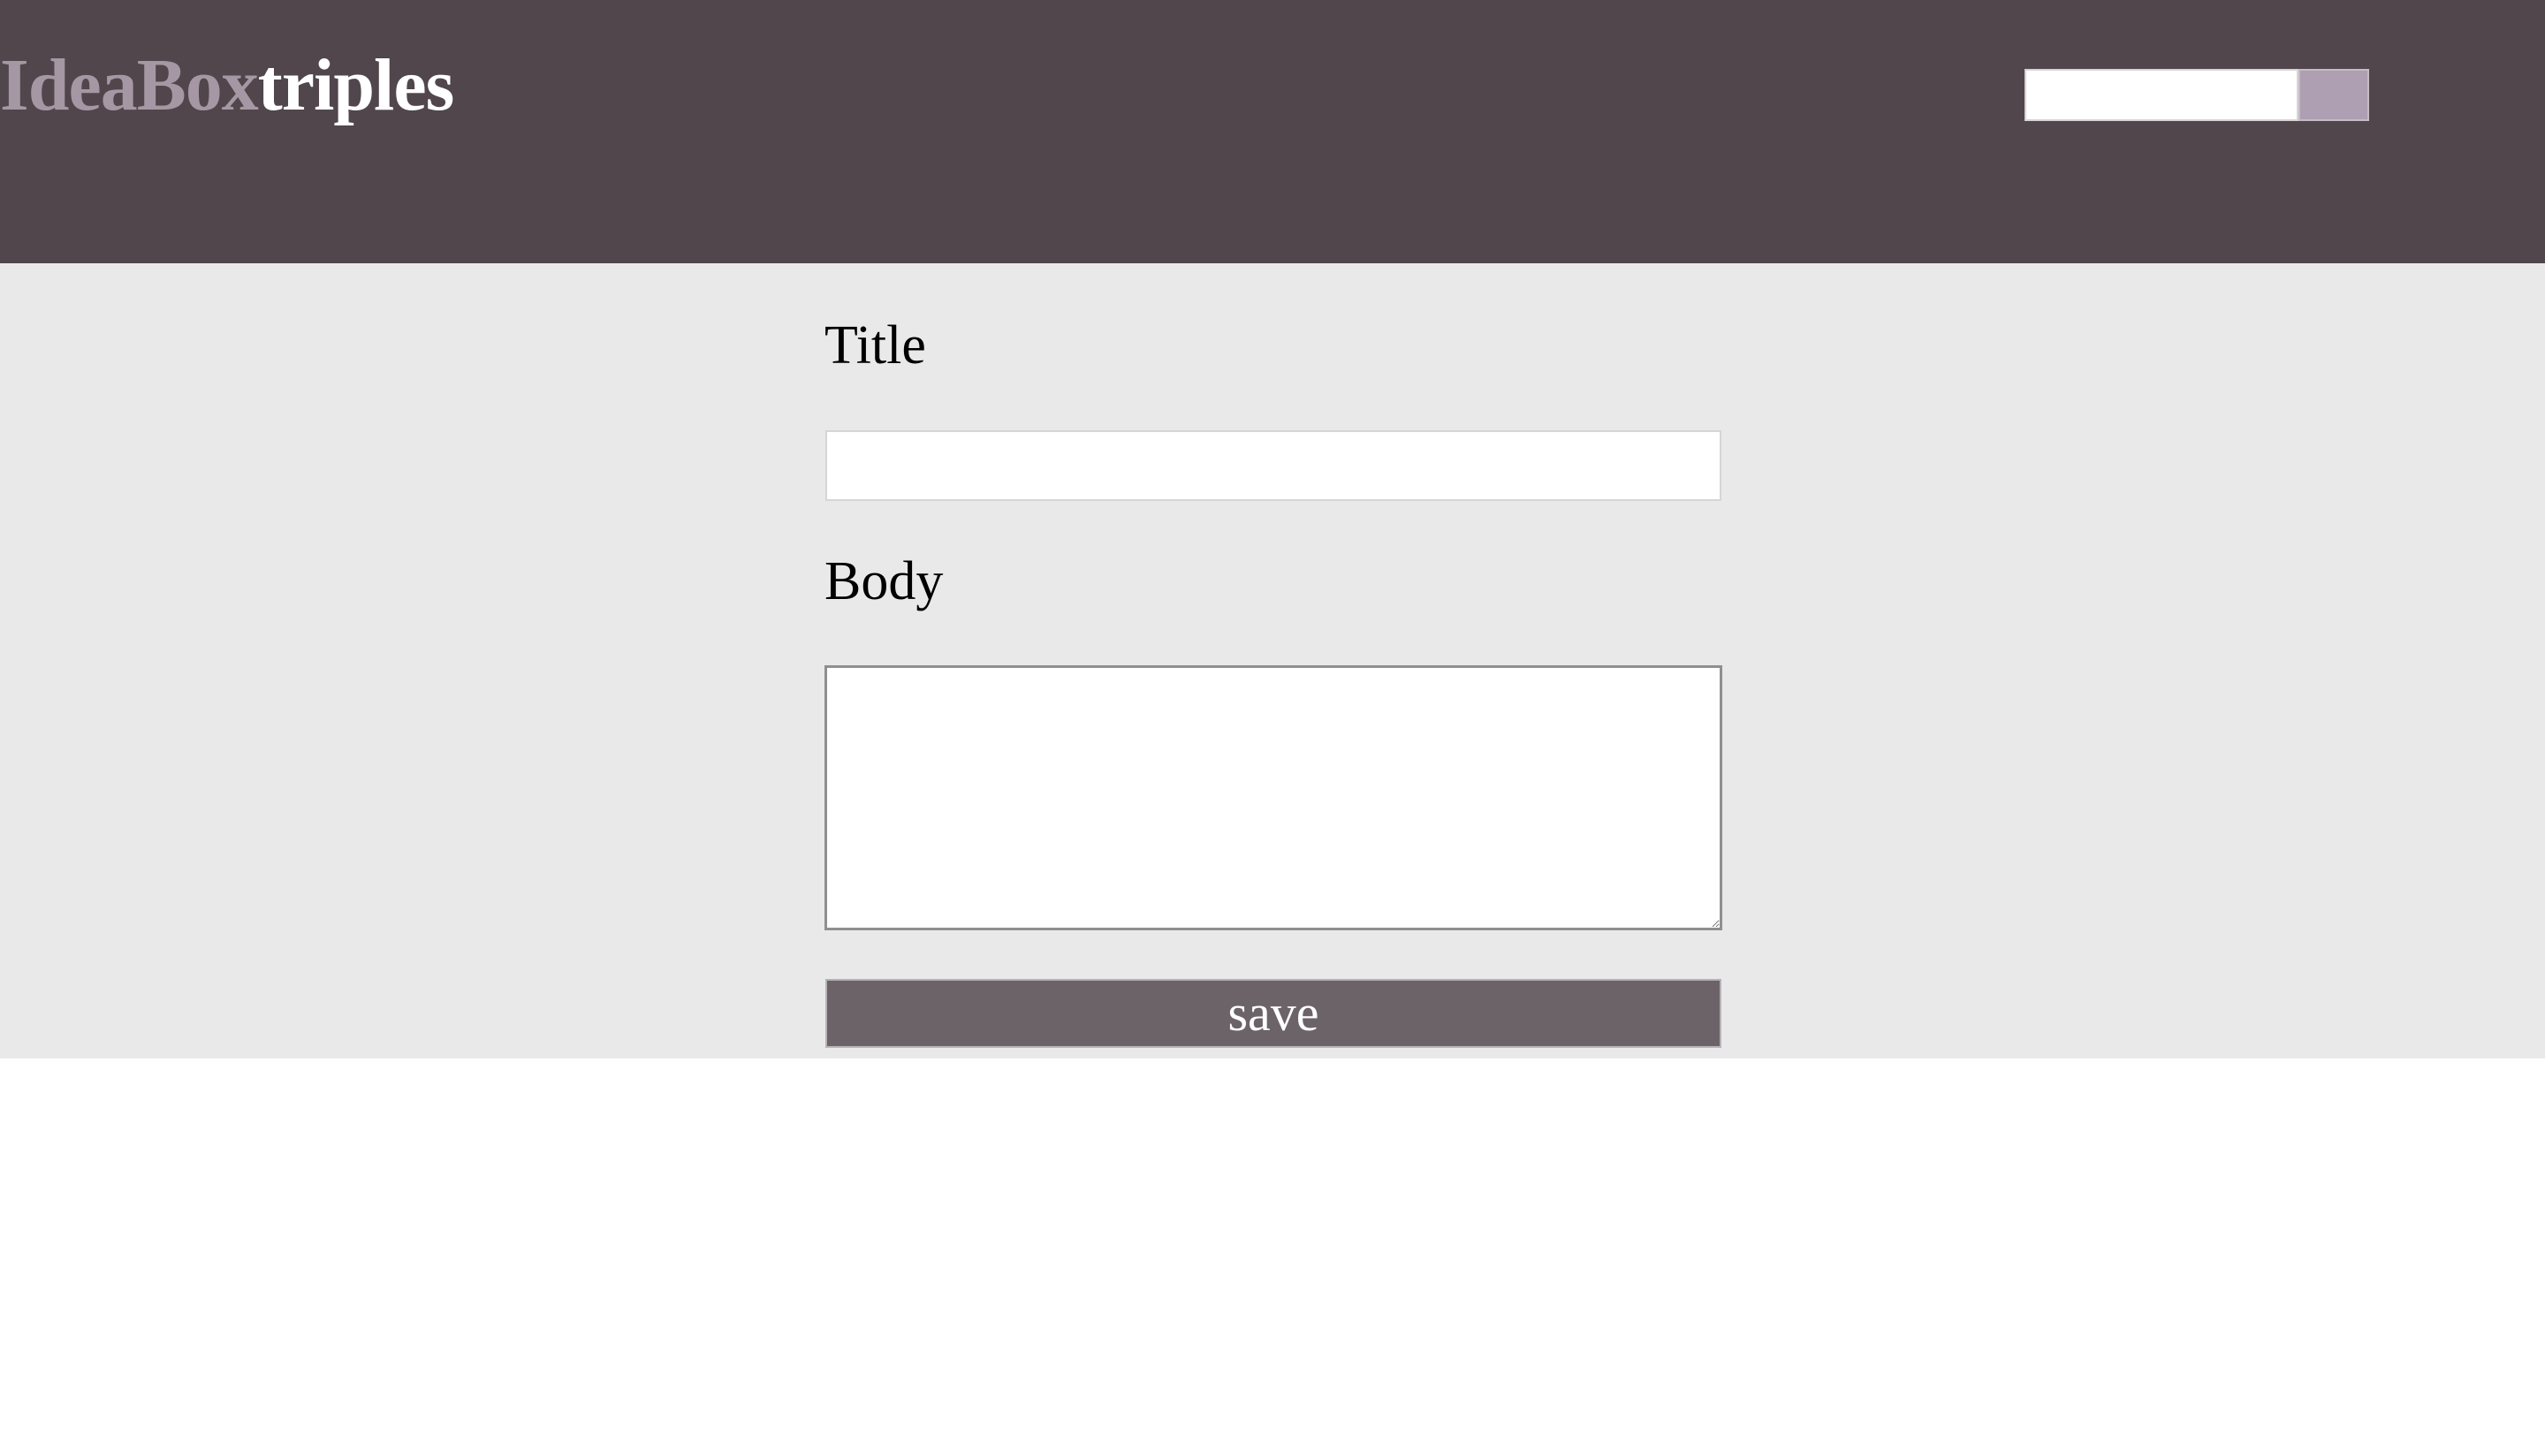 The image size is (2545, 1456). I want to click on body-textarea, so click(1273, 797).